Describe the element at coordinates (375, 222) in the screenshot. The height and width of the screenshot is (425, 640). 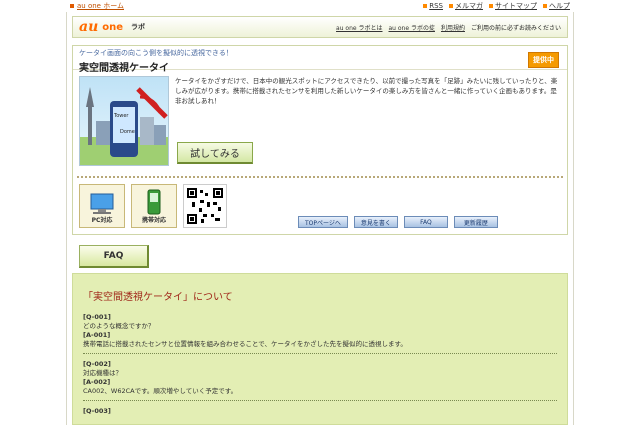
I see `write-opinion-button: 意見を書く` at that location.